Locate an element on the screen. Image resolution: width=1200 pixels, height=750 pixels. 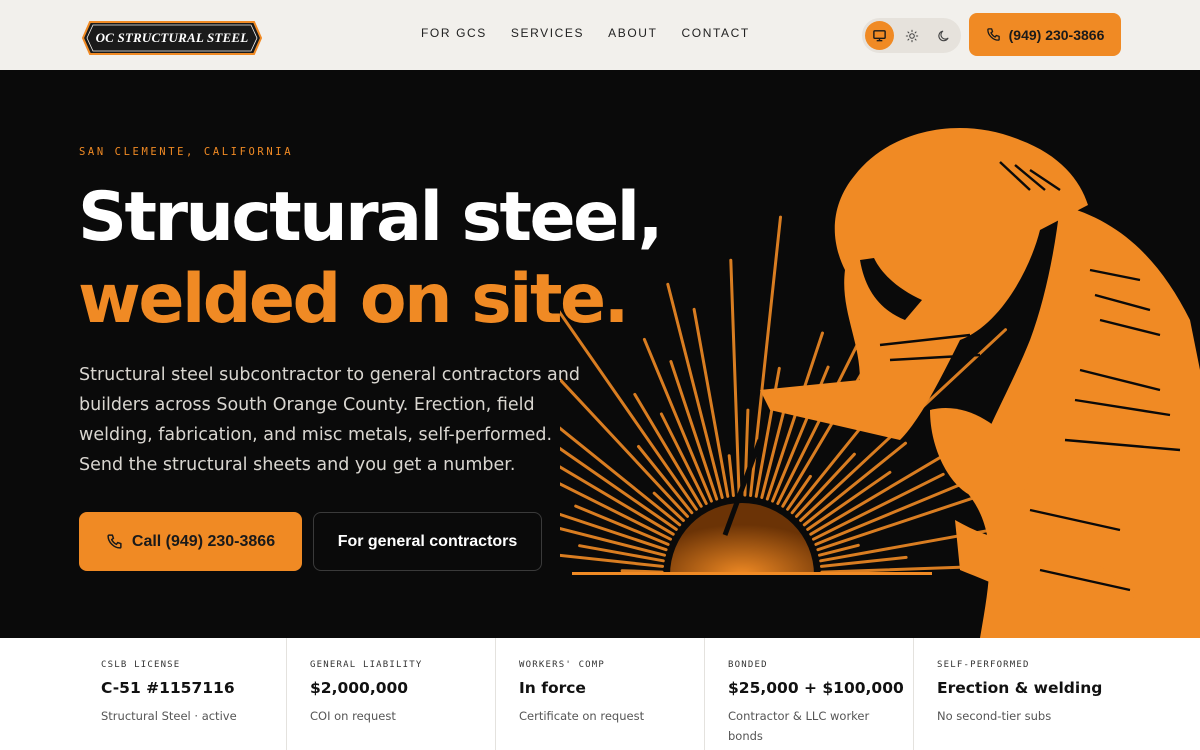
credential-value: C-51 #1157116 is located at coordinates (168, 688).